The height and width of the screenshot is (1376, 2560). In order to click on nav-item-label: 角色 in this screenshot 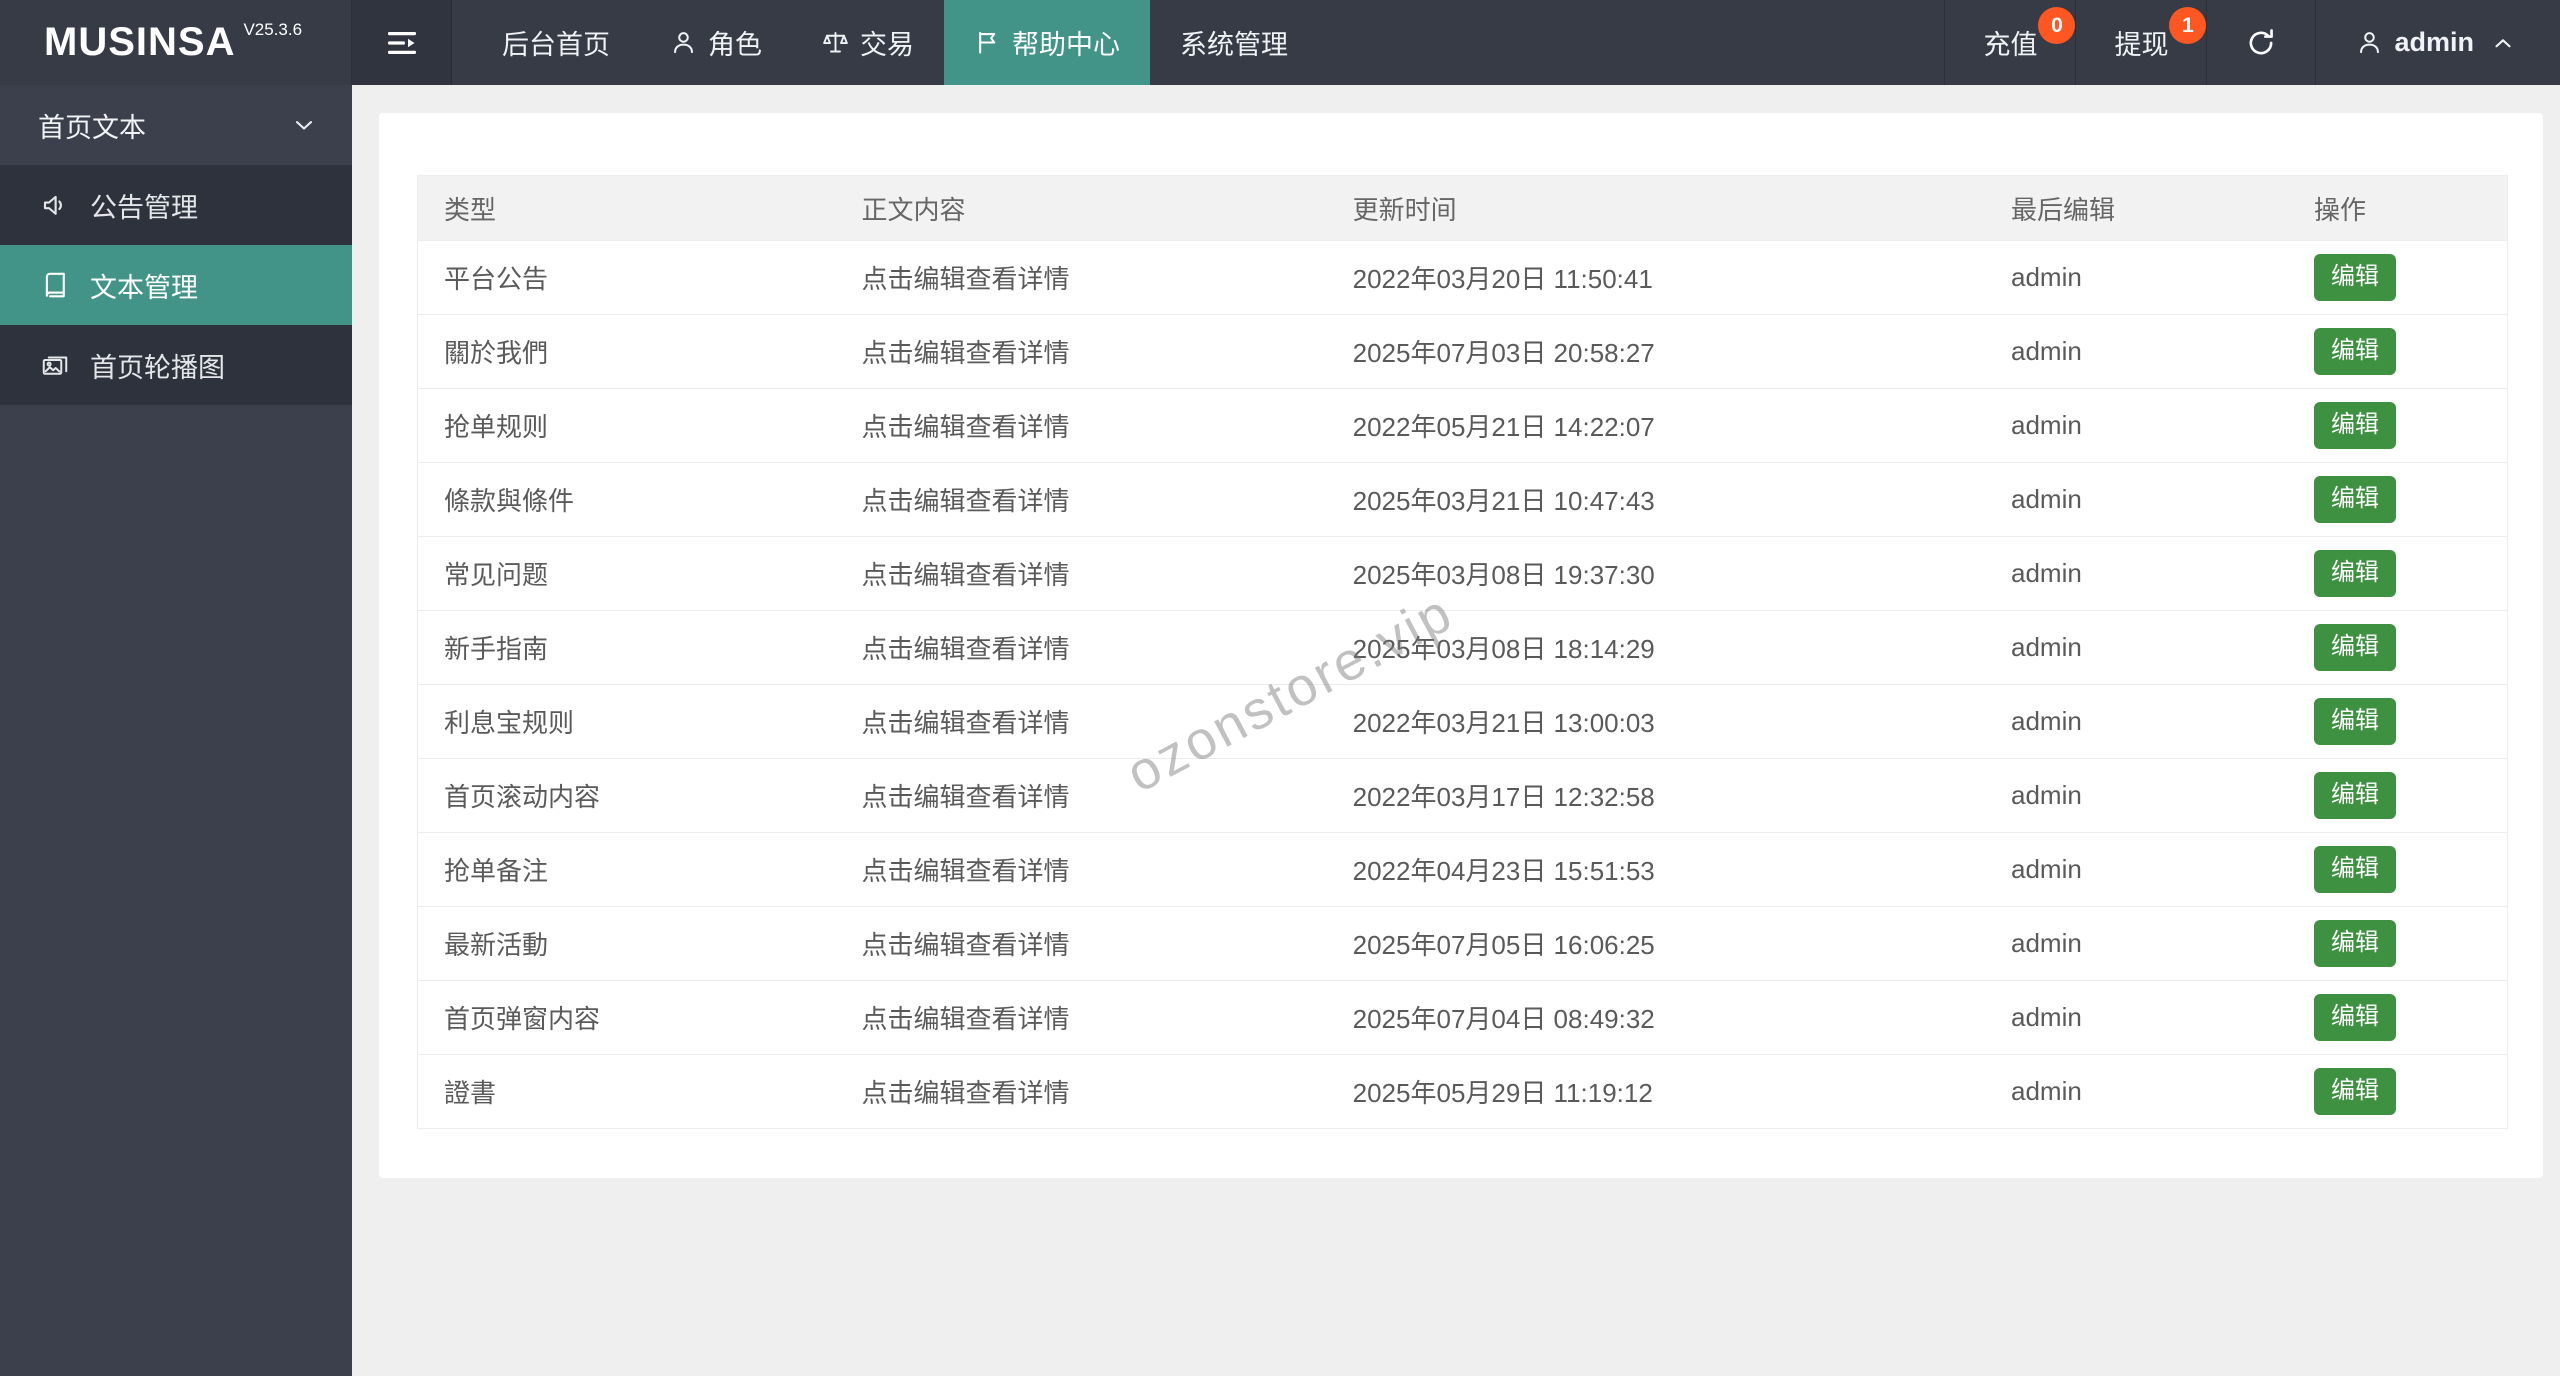, I will do `click(735, 45)`.